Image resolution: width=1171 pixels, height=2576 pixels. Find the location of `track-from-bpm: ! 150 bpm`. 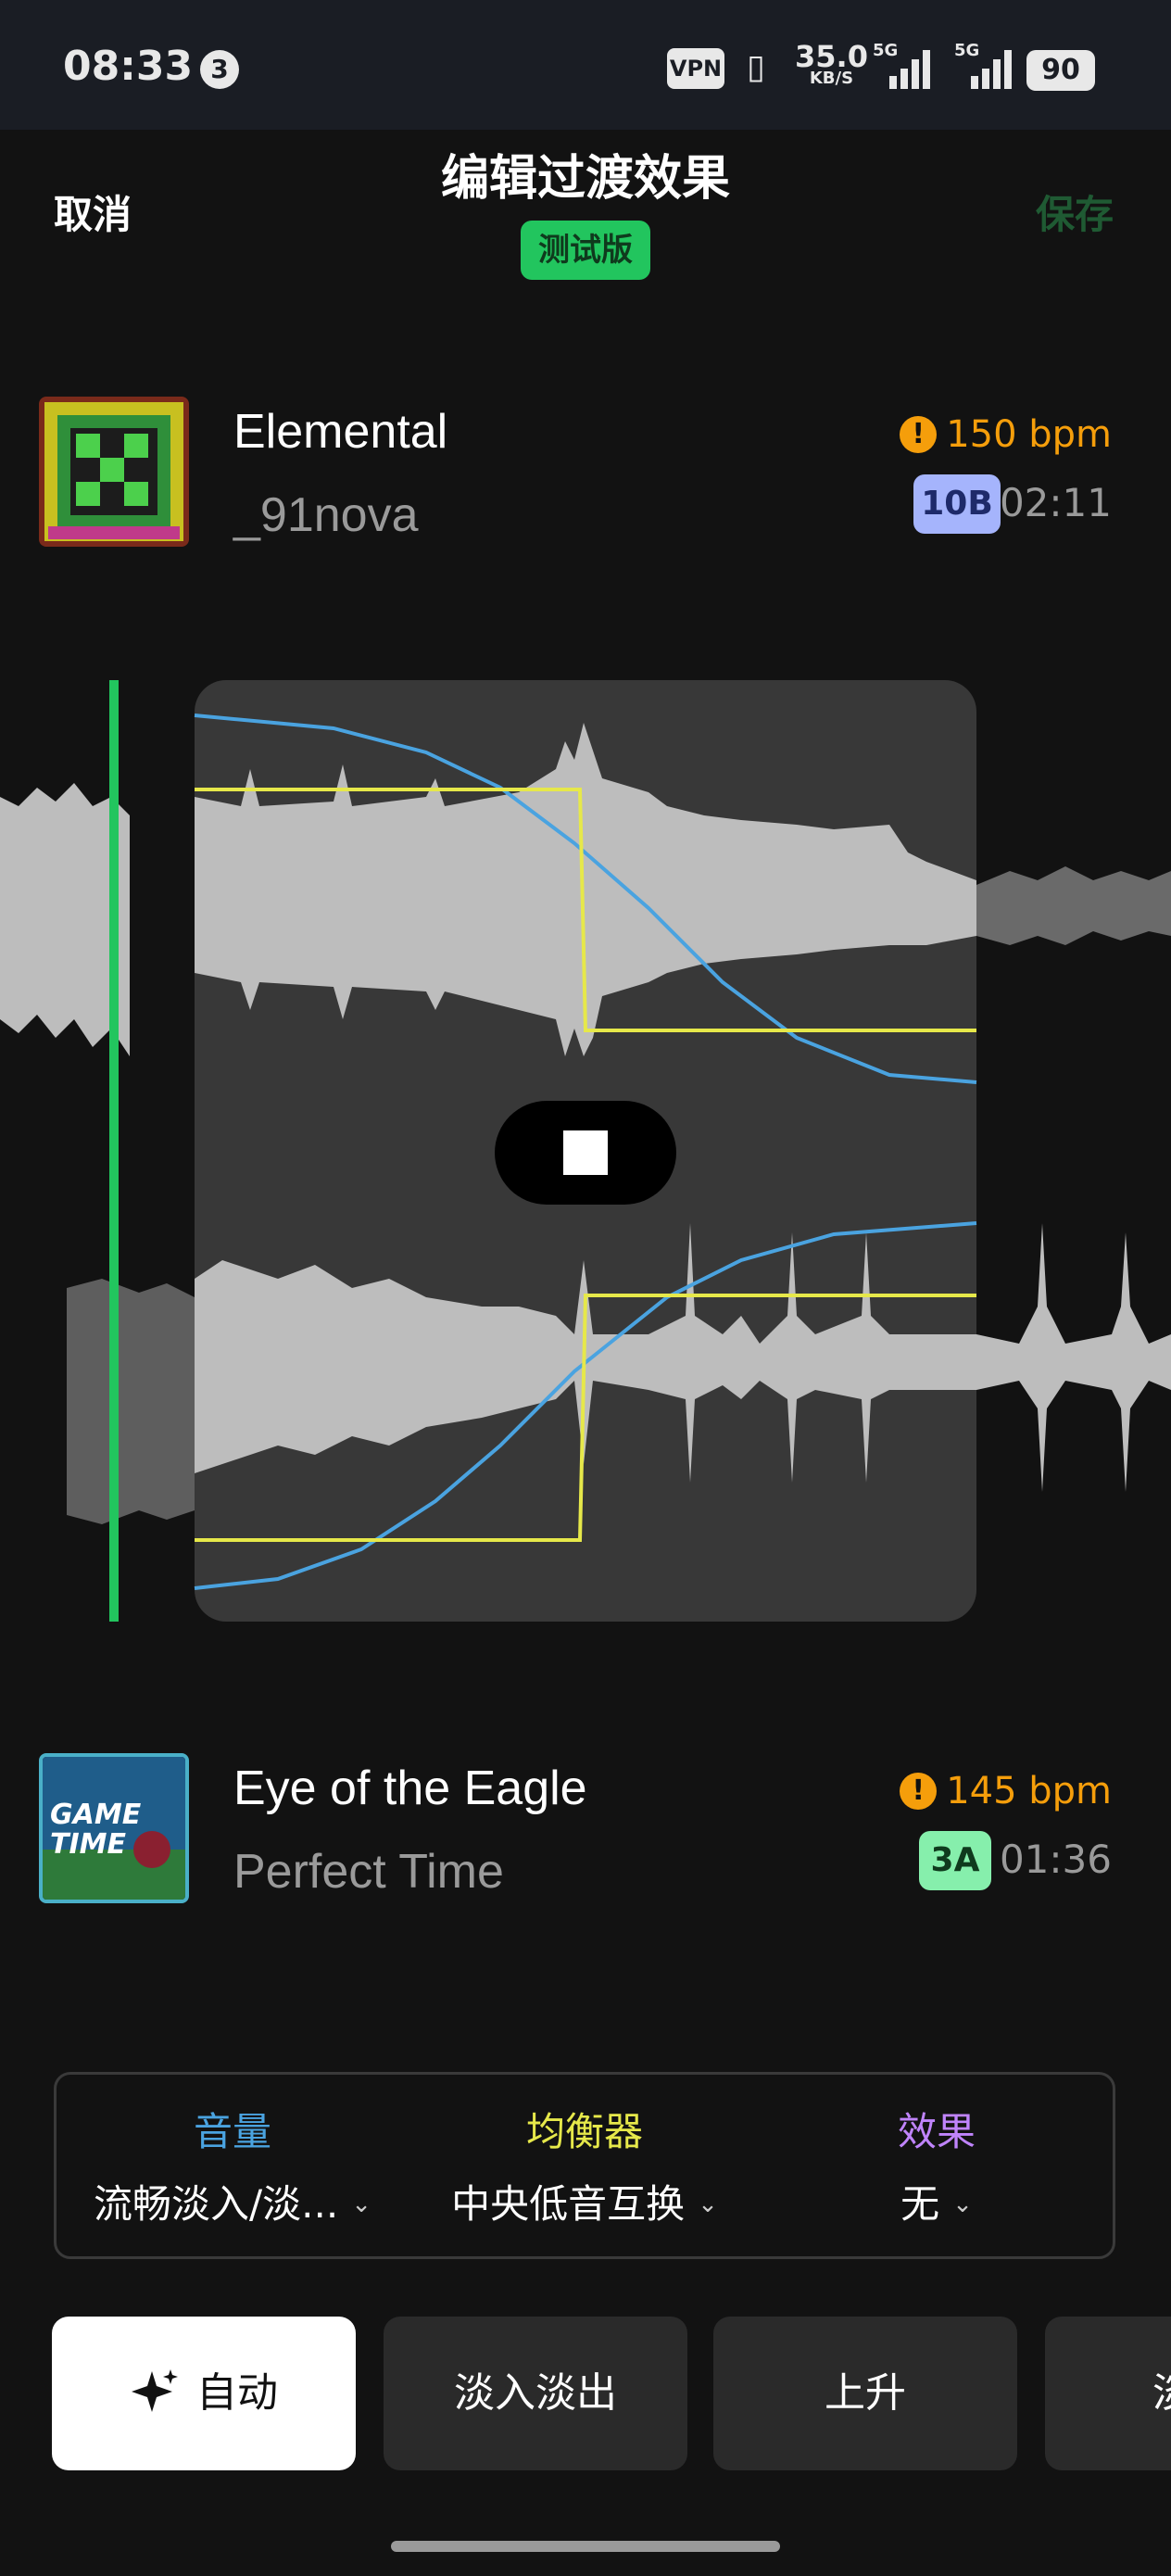

track-from-bpm: ! 150 bpm is located at coordinates (1006, 434).